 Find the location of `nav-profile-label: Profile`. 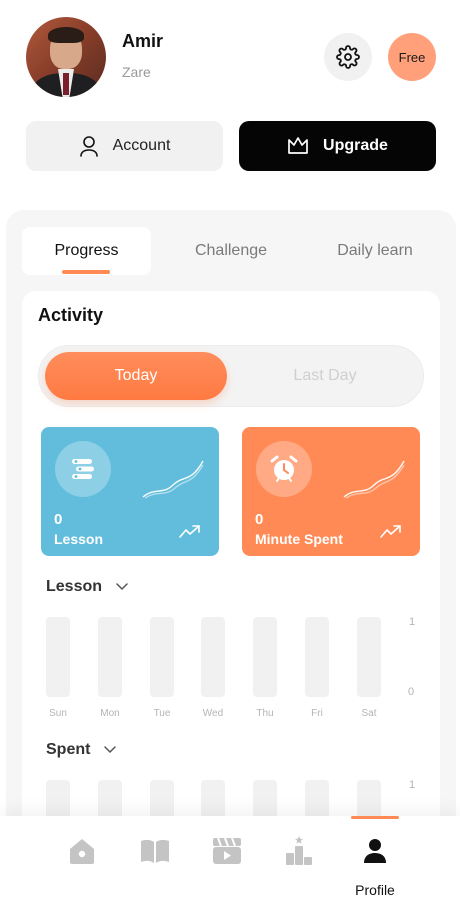

nav-profile-label: Profile is located at coordinates (375, 890).